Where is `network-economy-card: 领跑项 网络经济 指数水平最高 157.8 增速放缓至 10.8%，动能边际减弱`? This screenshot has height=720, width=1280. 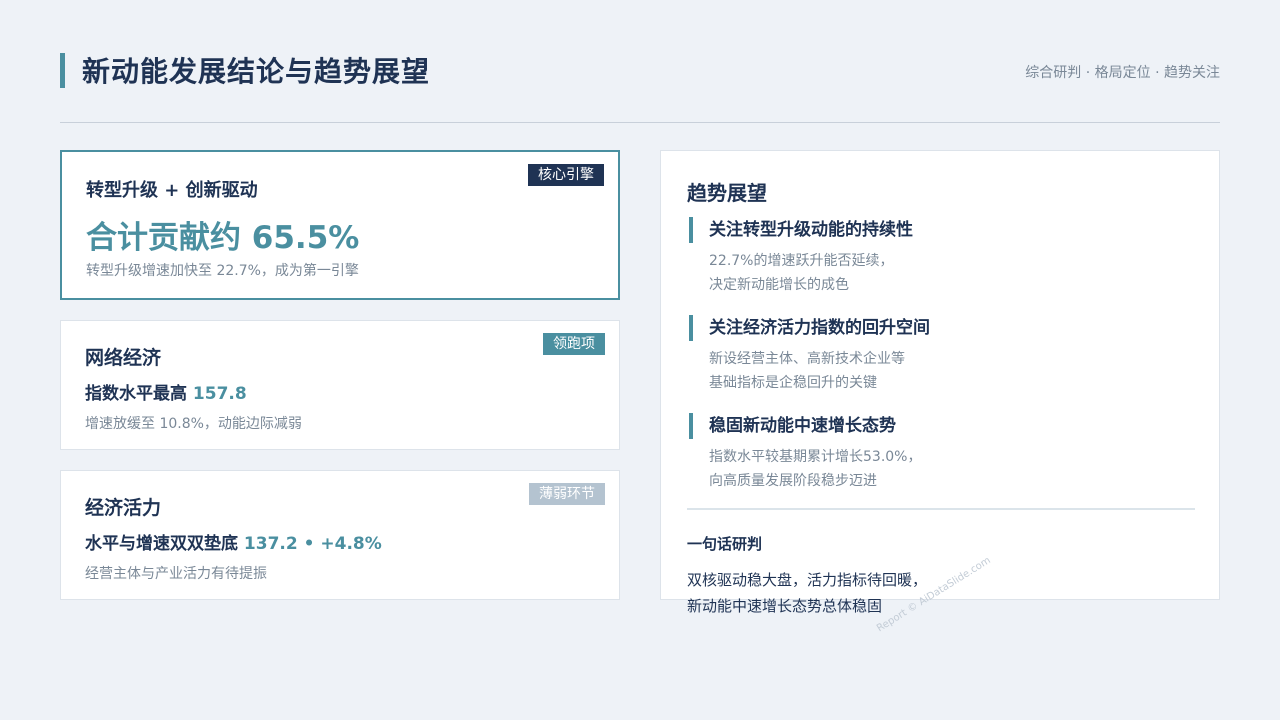 network-economy-card: 领跑项 网络经济 指数水平最高 157.8 增速放缓至 10.8%，动能边际减弱 is located at coordinates (340, 385).